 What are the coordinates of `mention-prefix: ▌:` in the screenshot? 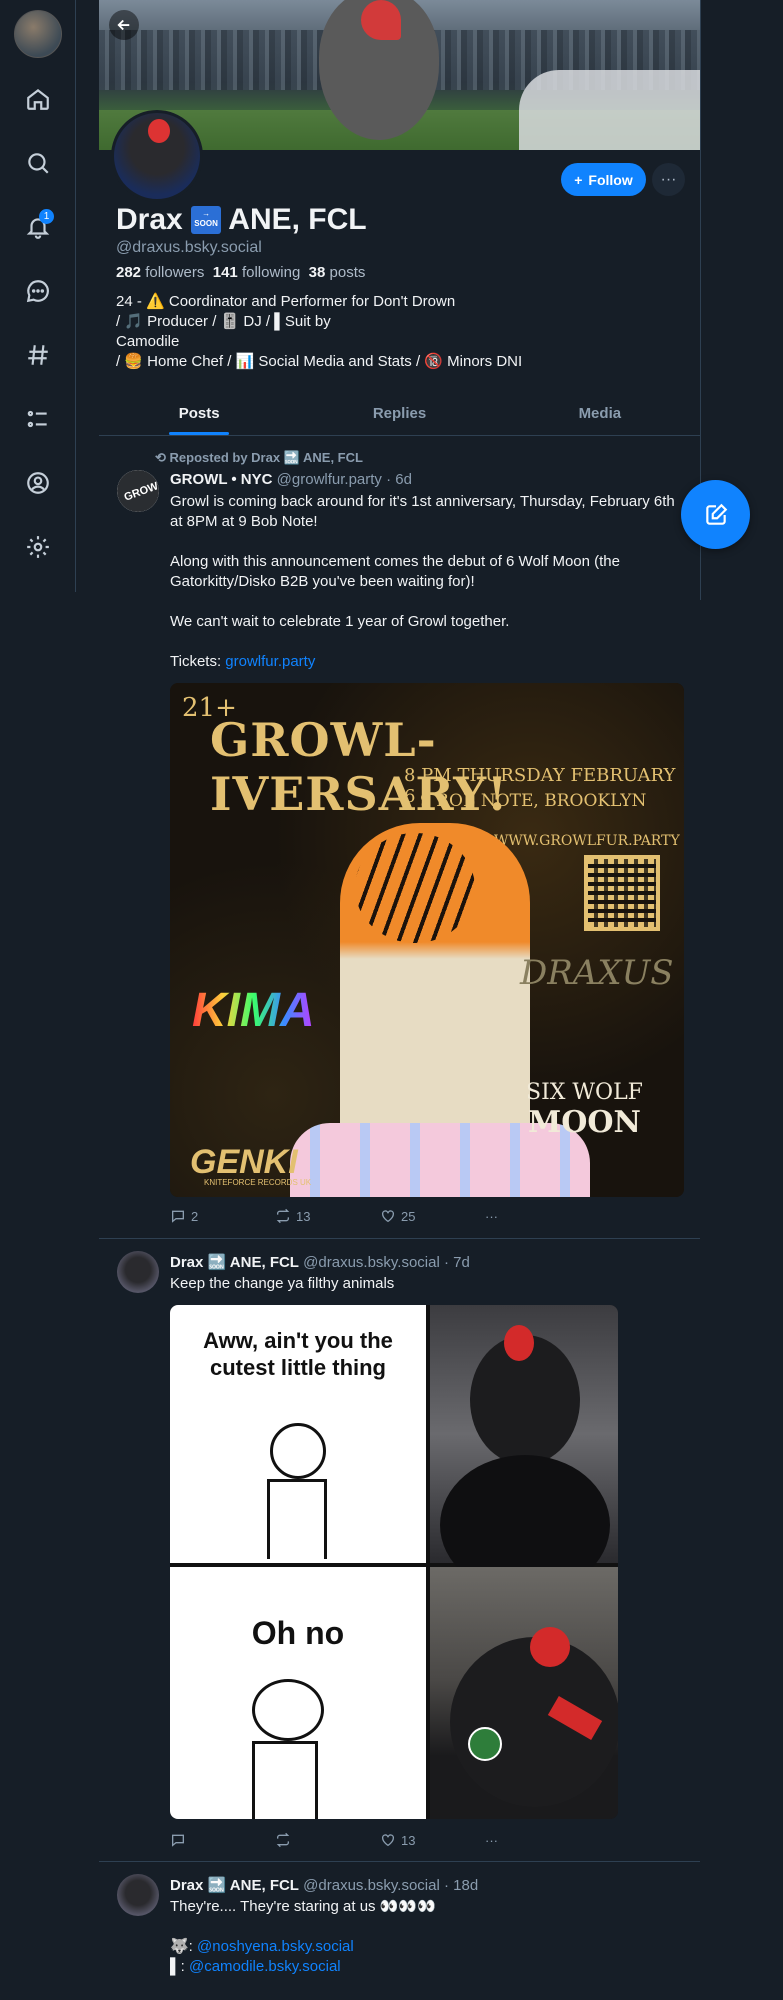 It's located at (177, 1966).